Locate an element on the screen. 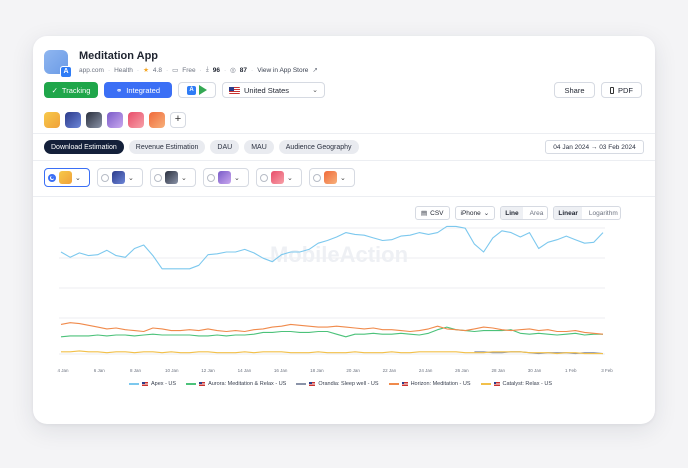 This screenshot has width=688, height=468. csv-button: ▤ CSV is located at coordinates (432, 213).